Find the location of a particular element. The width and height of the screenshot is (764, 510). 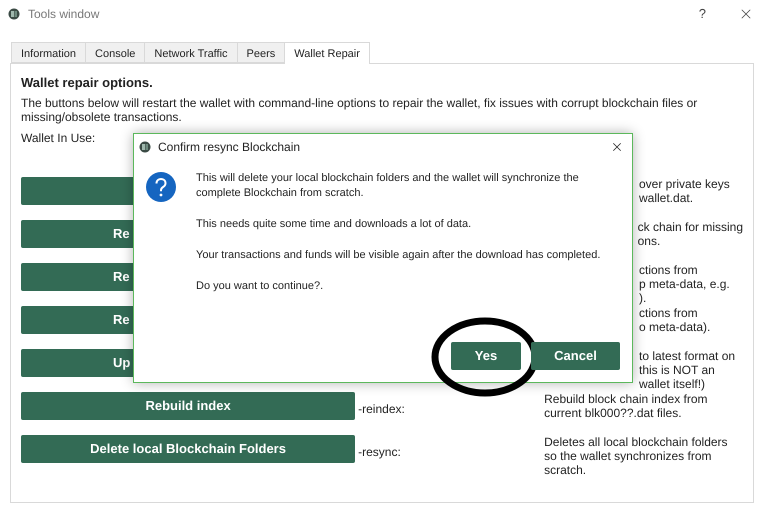

dialog-message: Your transactions and funds will be visible again after the download has completed. is located at coordinates (399, 255).